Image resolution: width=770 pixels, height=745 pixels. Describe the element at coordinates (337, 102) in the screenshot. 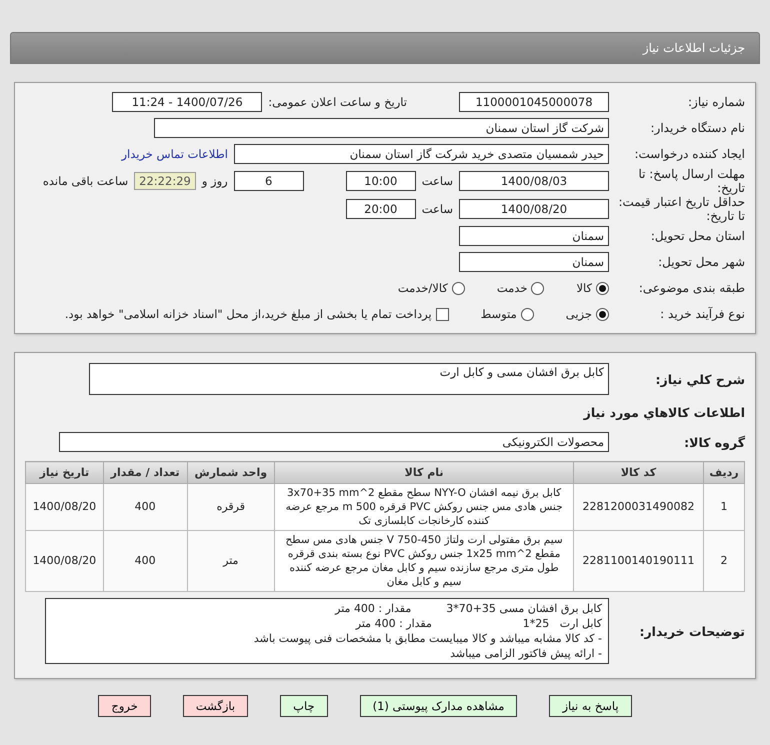

I see `field-label: تاریخ و ساعت اعلان عمومی:` at that location.